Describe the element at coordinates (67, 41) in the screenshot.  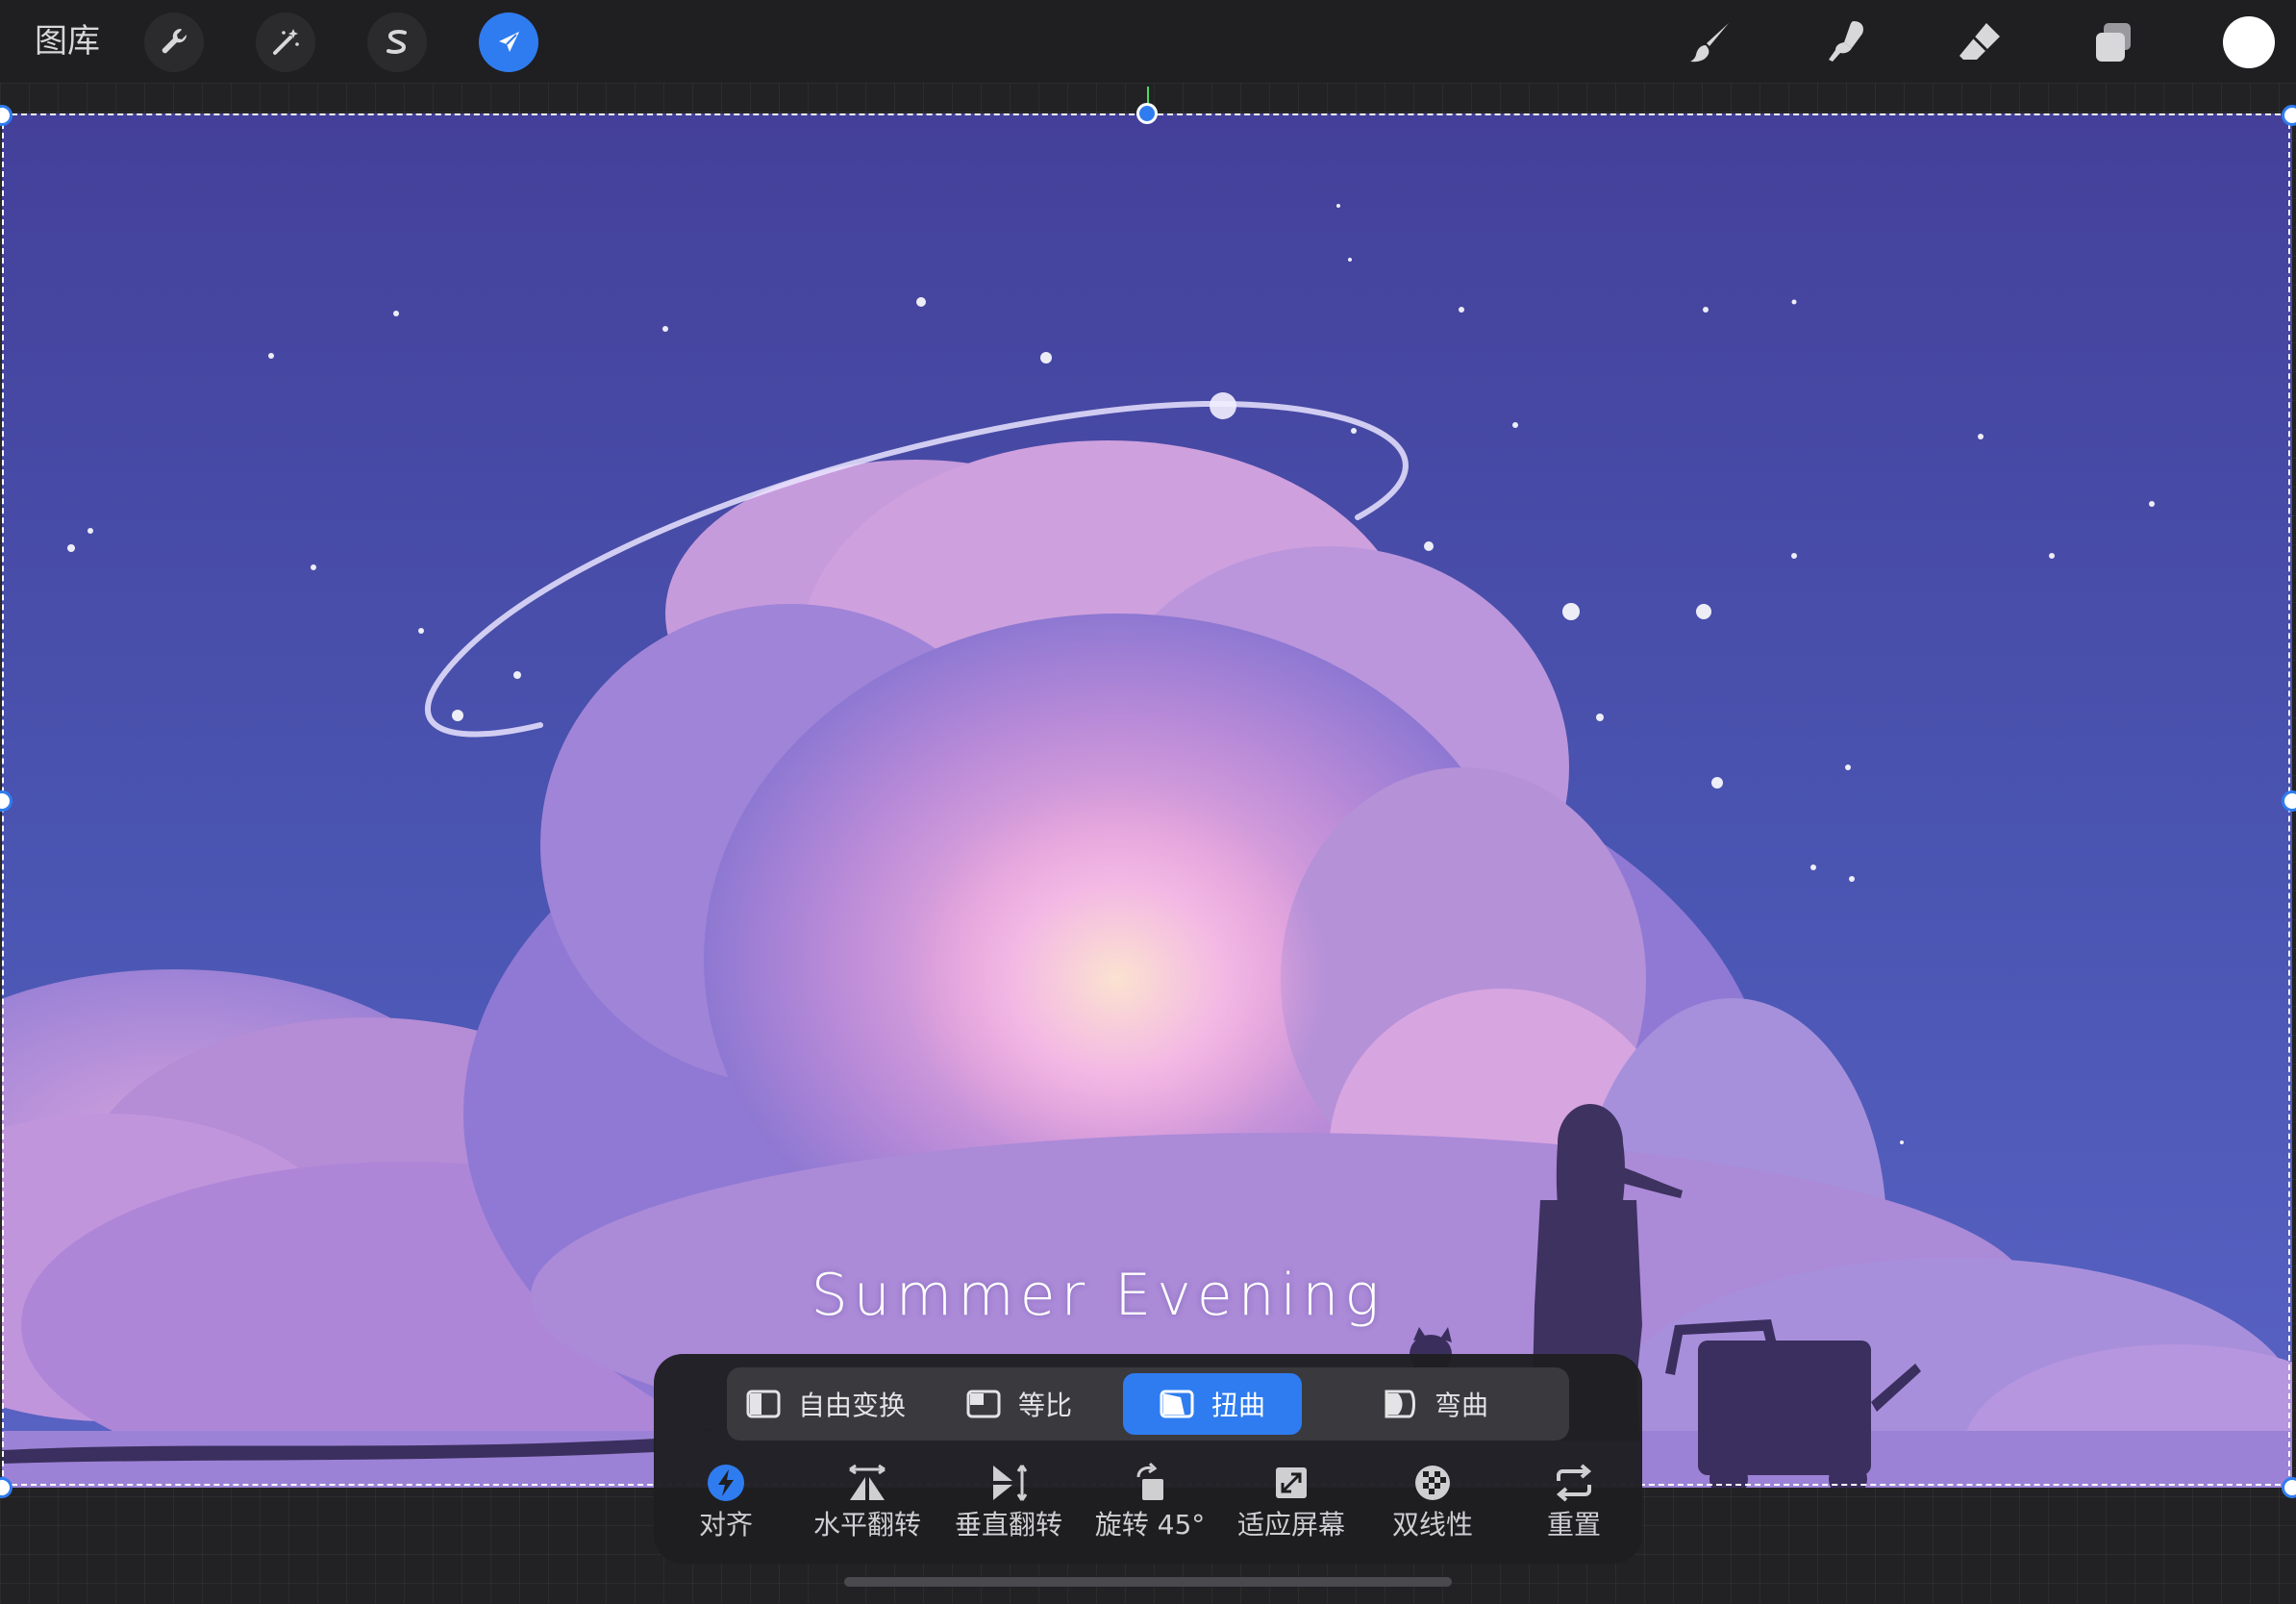
I see `gallery-button: 图库` at that location.